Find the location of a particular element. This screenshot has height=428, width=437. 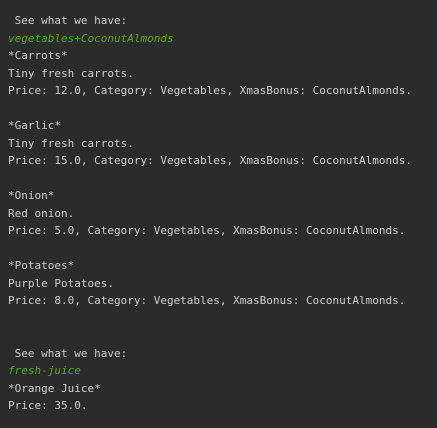

product-details: Price: 35.0. is located at coordinates (48, 405).